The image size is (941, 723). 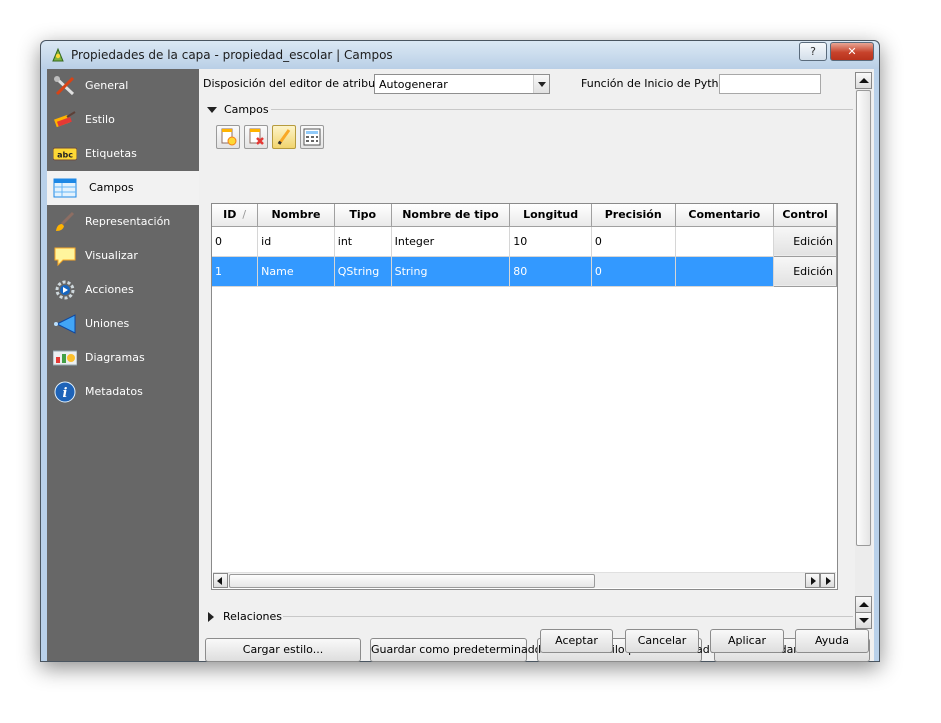 I want to click on column-header-control: Control, so click(x=805, y=215).